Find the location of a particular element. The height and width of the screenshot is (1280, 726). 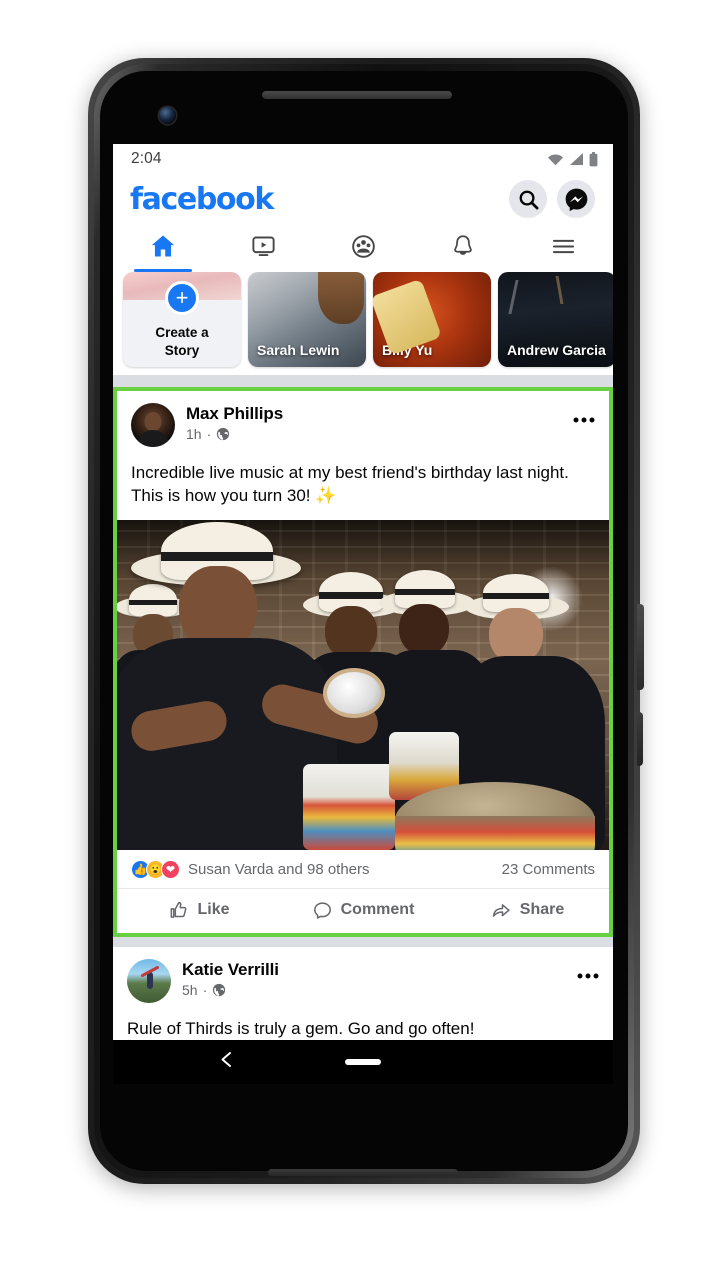

messenger-button is located at coordinates (576, 199).